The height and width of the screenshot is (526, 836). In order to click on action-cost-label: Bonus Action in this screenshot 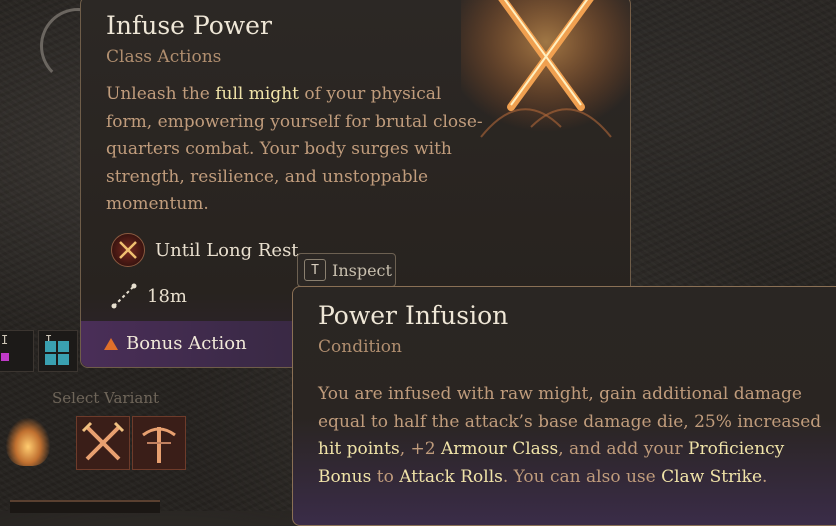, I will do `click(186, 343)`.